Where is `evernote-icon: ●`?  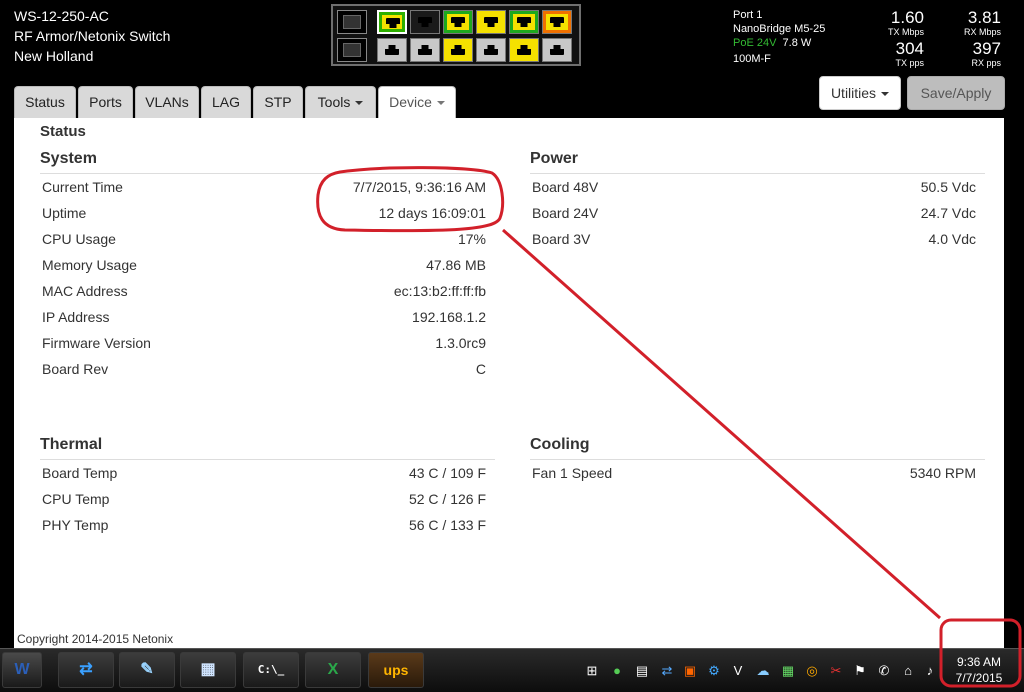 evernote-icon: ● is located at coordinates (617, 671).